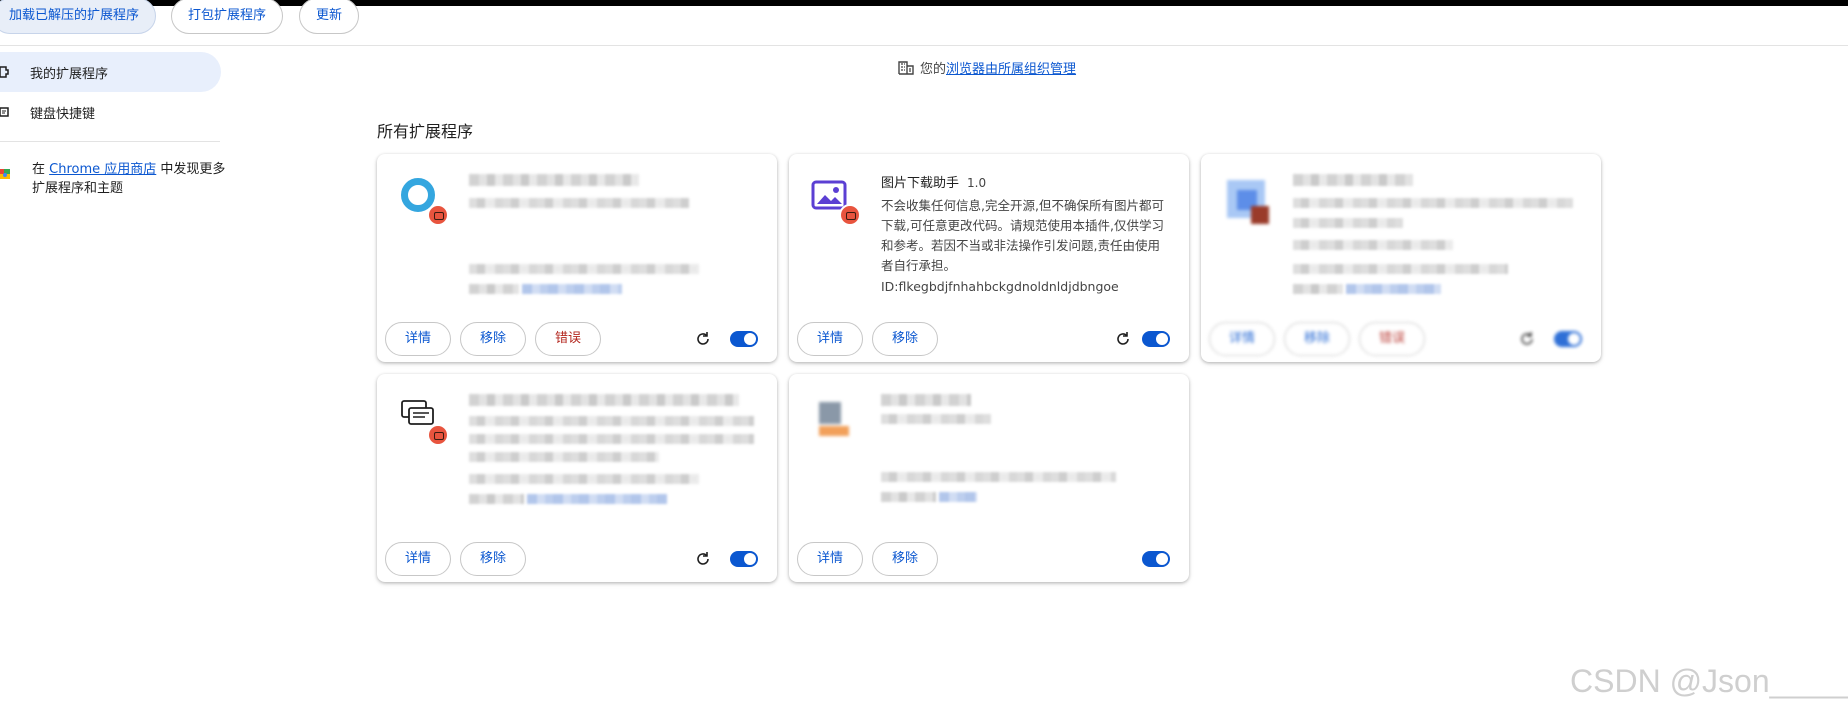 The width and height of the screenshot is (1848, 714). Describe the element at coordinates (110, 72) in the screenshot. I see `sidebar-item-my-extensions: 我的扩展程序` at that location.